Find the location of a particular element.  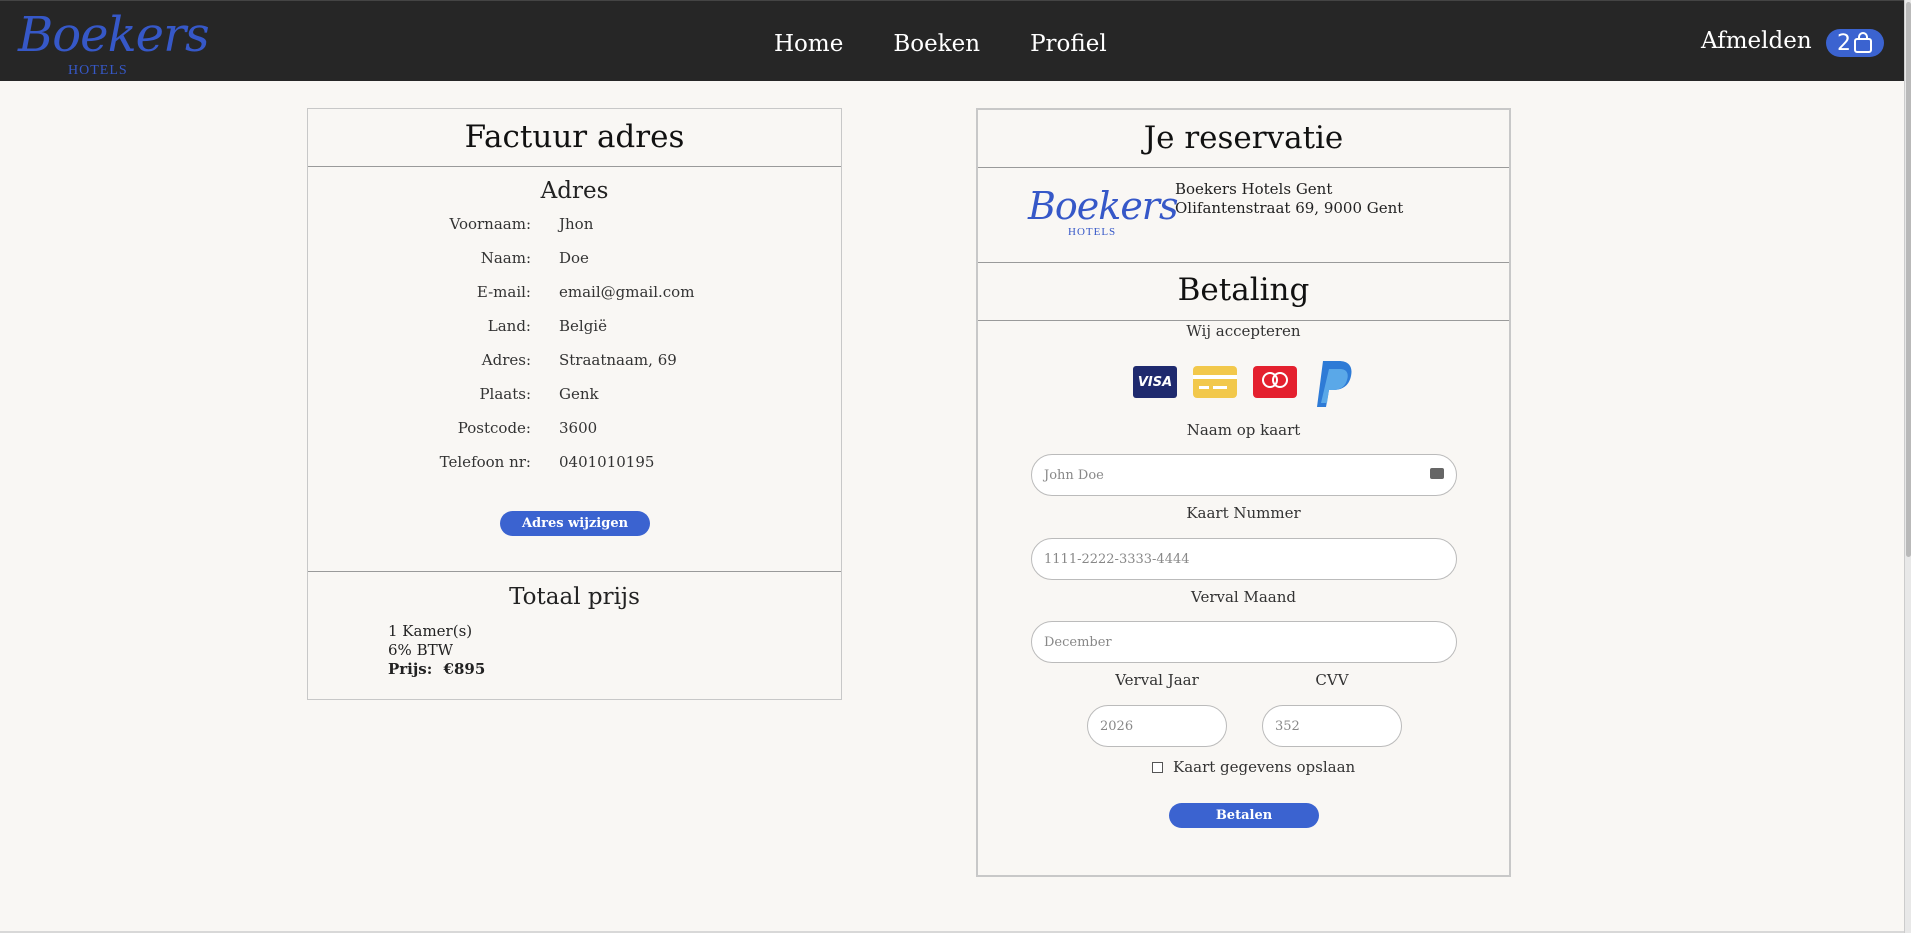

accept-text: Wij accepteren is located at coordinates (1243, 331).